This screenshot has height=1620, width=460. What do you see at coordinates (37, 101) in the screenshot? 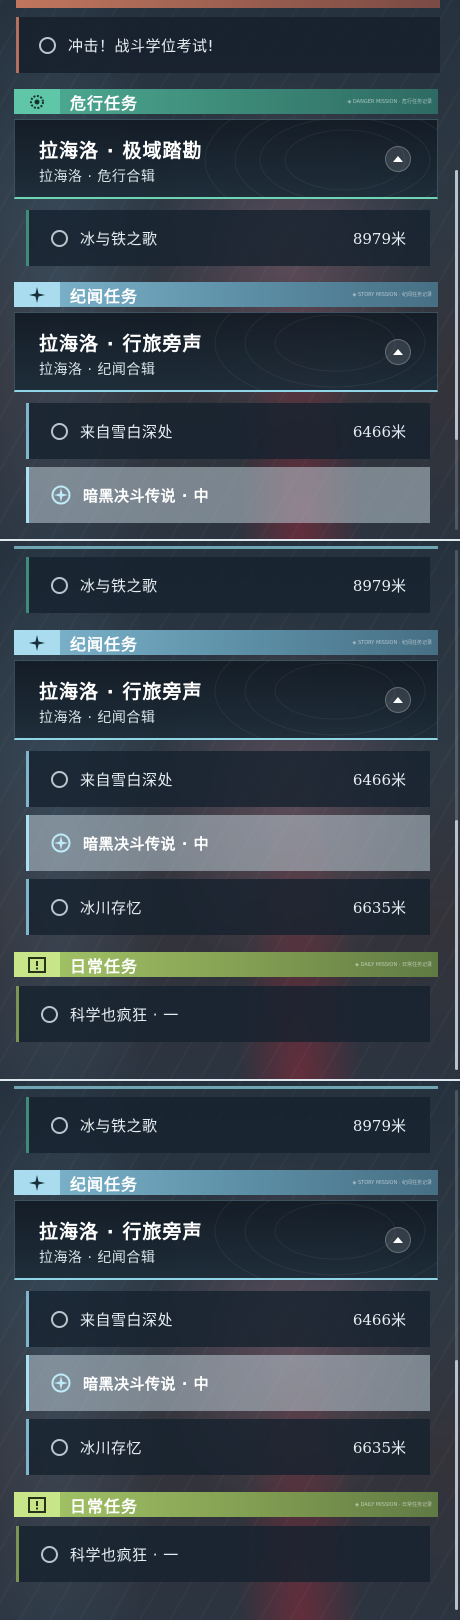
I see `eye-gear-icon` at bounding box center [37, 101].